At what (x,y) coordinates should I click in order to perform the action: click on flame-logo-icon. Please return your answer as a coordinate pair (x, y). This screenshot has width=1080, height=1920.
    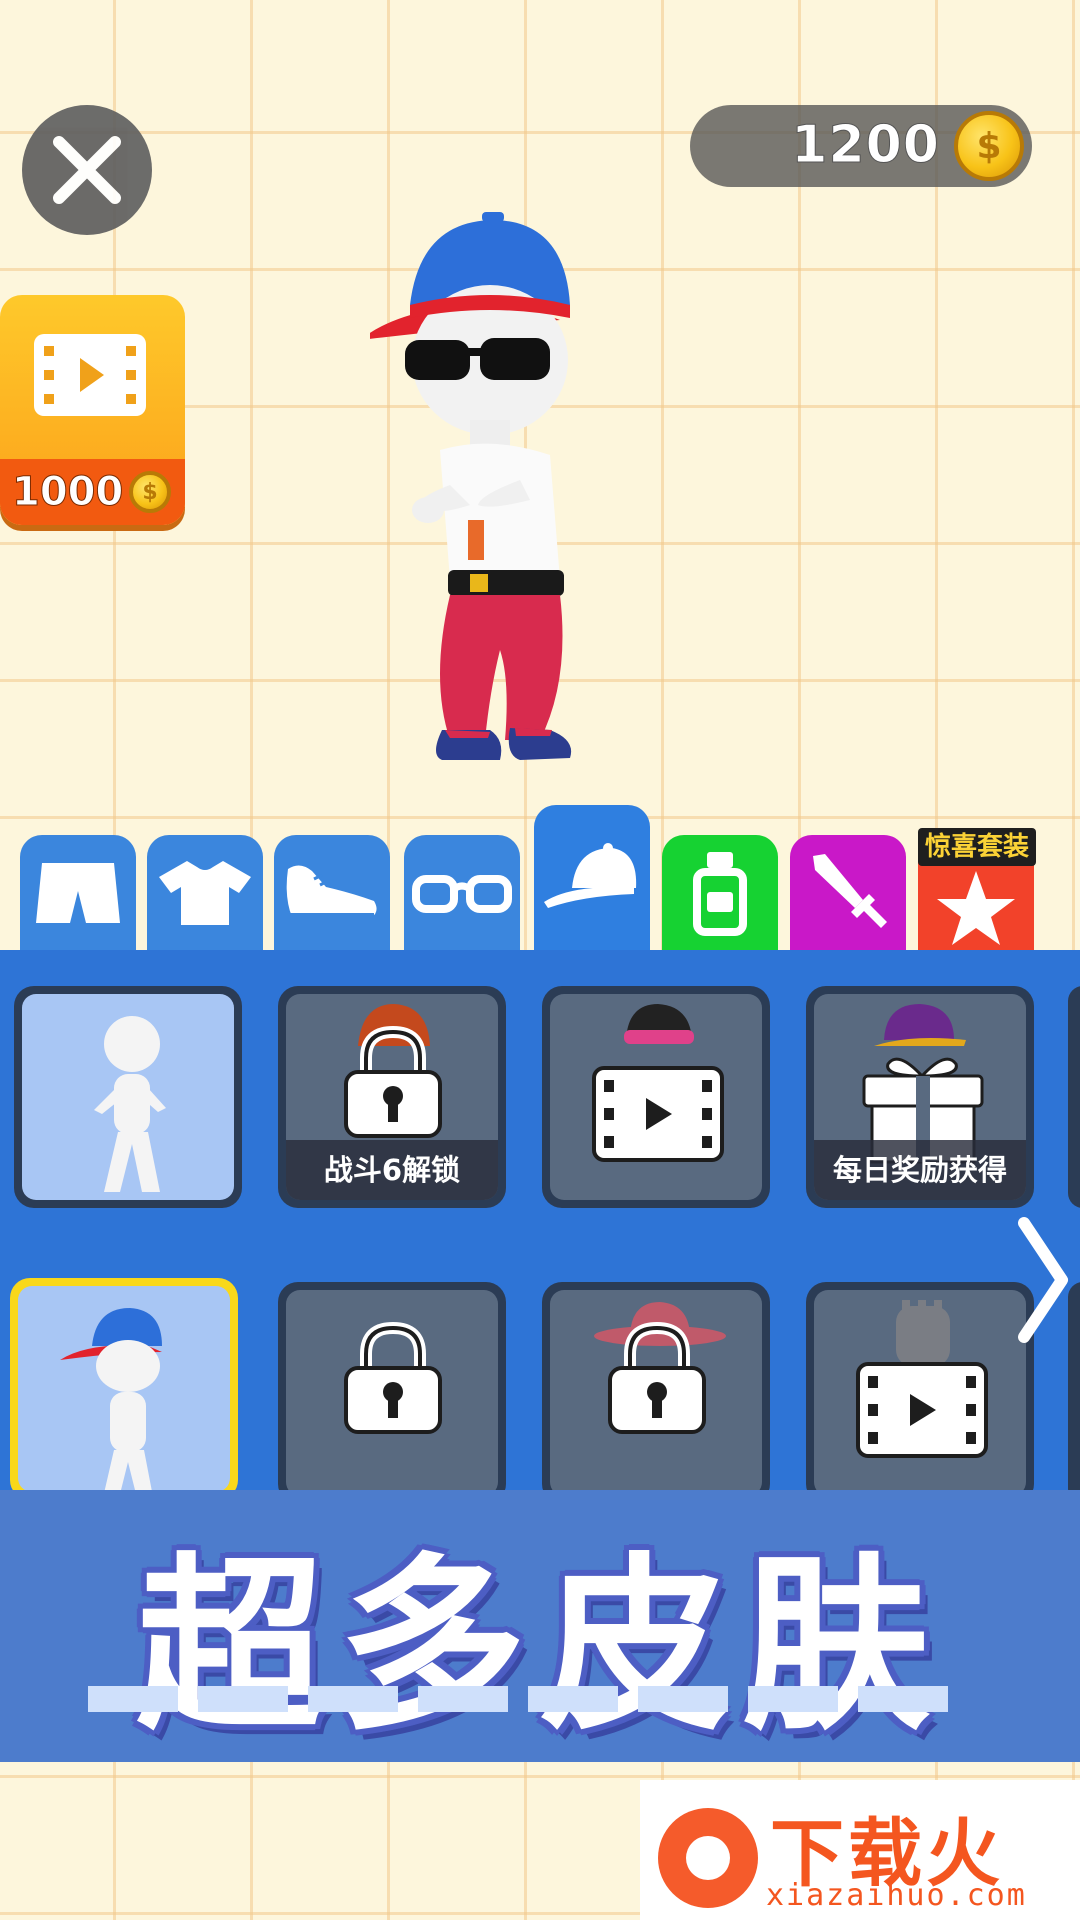
    Looking at the image, I should click on (708, 1858).